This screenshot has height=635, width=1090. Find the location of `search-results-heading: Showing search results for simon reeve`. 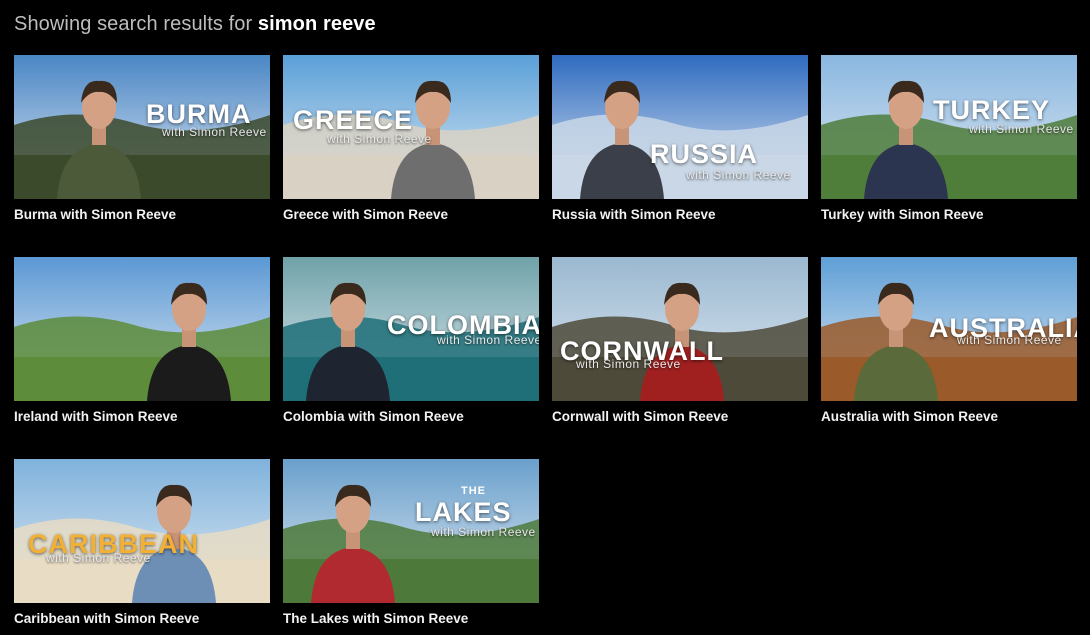

search-results-heading: Showing search results for simon reeve is located at coordinates (195, 24).